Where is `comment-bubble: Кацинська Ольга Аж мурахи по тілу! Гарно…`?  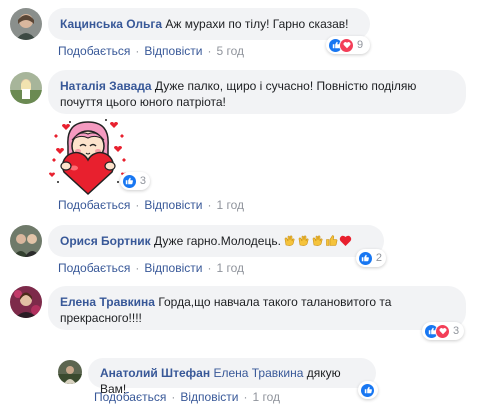 comment-bubble: Кацинська Ольга Аж мурахи по тілу! Гарно… is located at coordinates (209, 24).